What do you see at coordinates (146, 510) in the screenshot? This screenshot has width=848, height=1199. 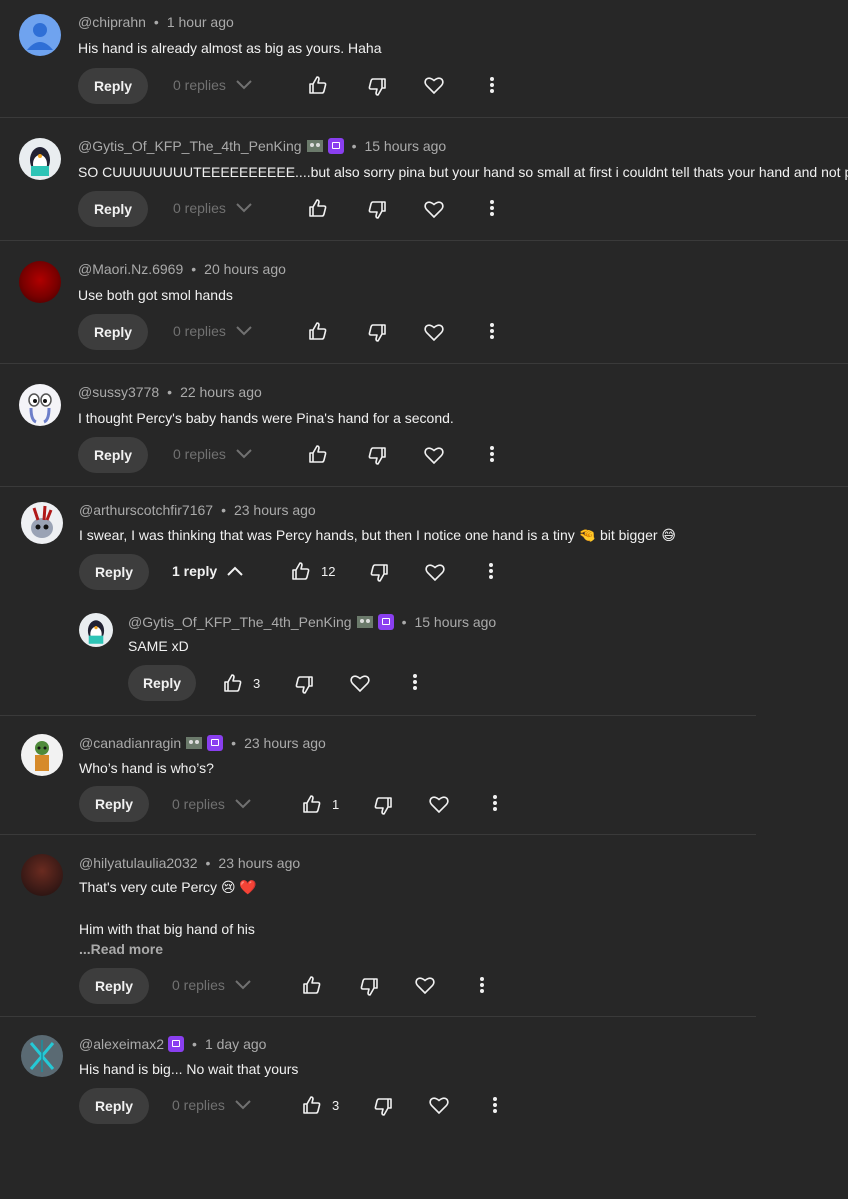 I see `username: @arthurscotchfir7167` at bounding box center [146, 510].